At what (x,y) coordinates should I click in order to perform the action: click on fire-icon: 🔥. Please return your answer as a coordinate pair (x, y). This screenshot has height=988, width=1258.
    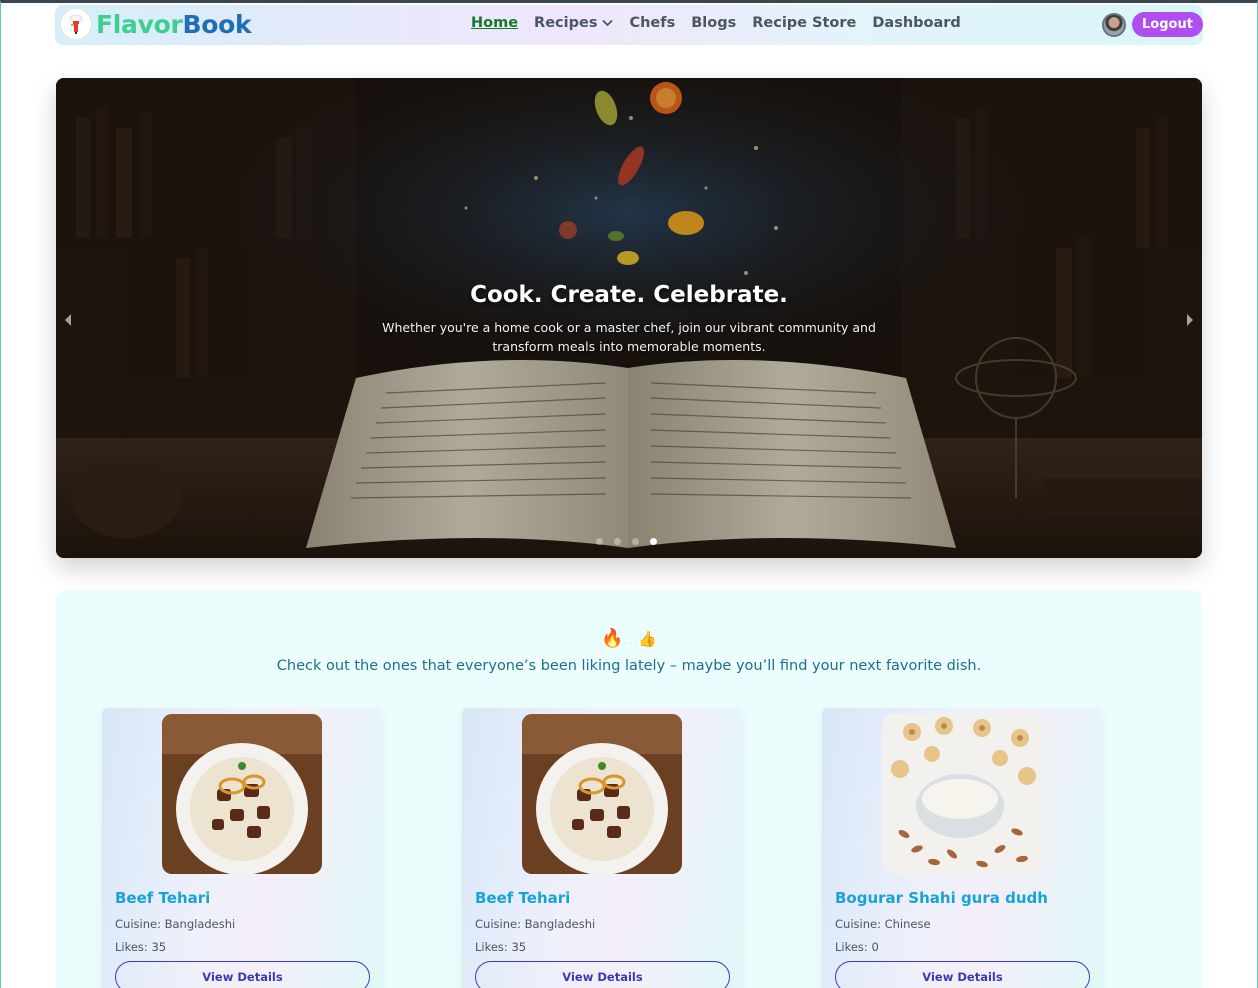
    Looking at the image, I should click on (612, 638).